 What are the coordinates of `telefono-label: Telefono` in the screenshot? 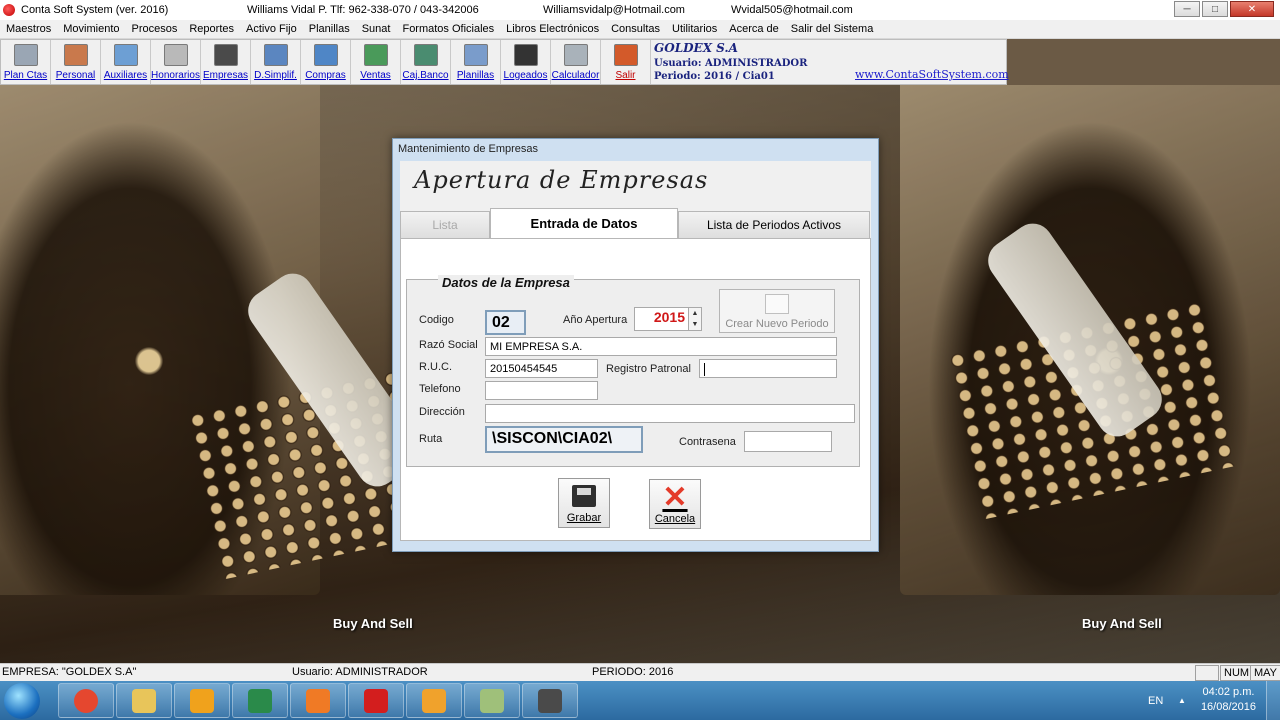 It's located at (440, 389).